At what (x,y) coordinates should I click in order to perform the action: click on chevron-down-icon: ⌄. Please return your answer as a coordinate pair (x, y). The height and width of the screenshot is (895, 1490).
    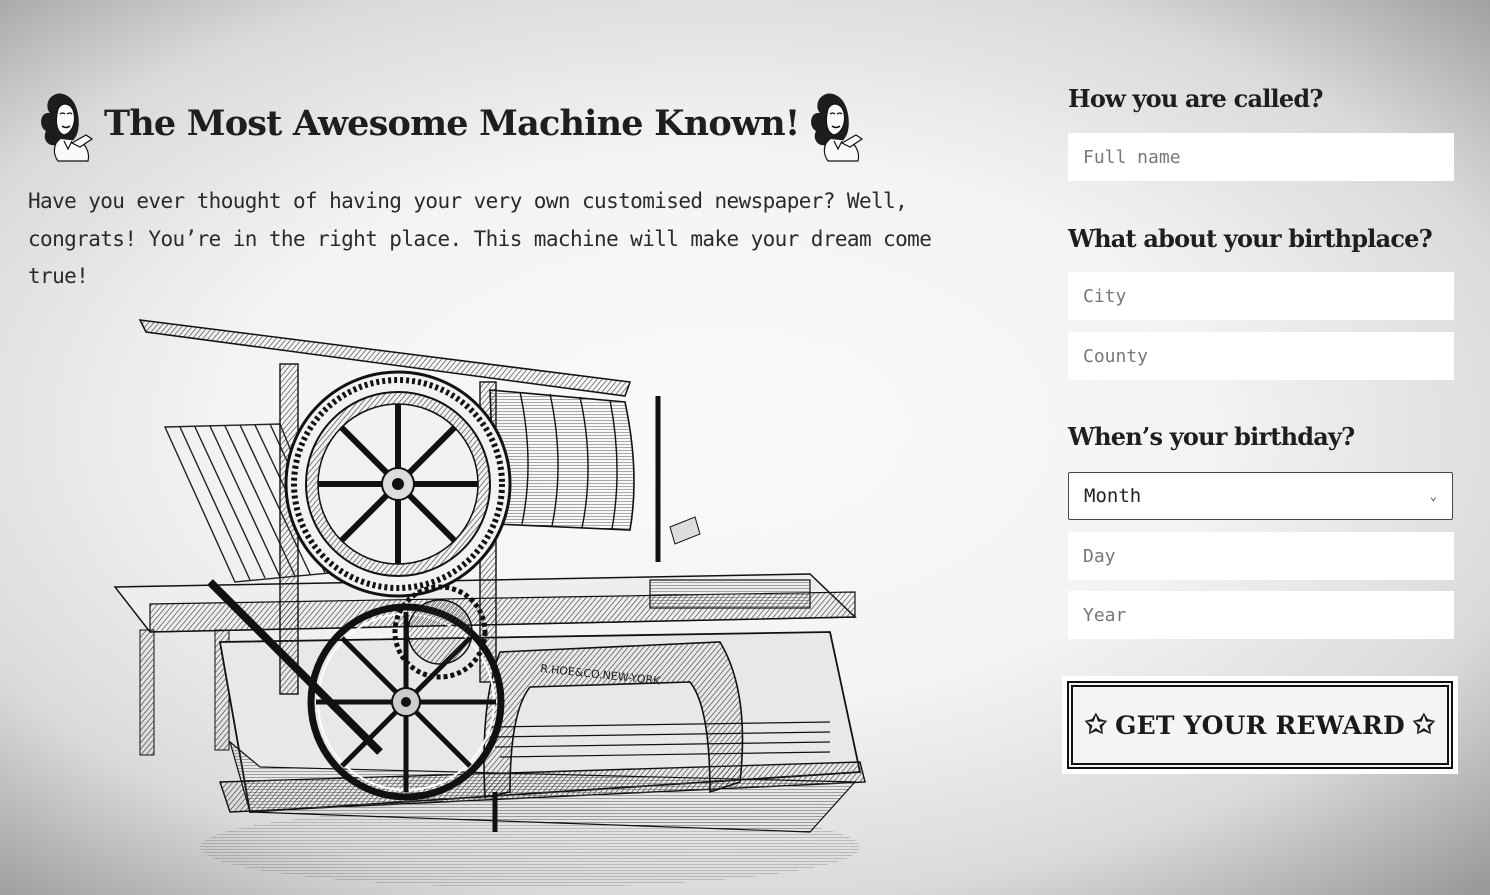
    Looking at the image, I should click on (1433, 496).